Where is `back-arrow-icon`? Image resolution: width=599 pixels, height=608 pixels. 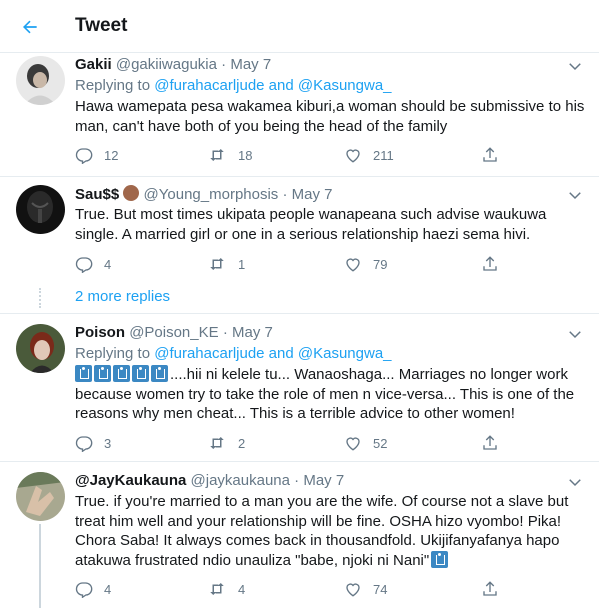
back-arrow-icon is located at coordinates (30, 27).